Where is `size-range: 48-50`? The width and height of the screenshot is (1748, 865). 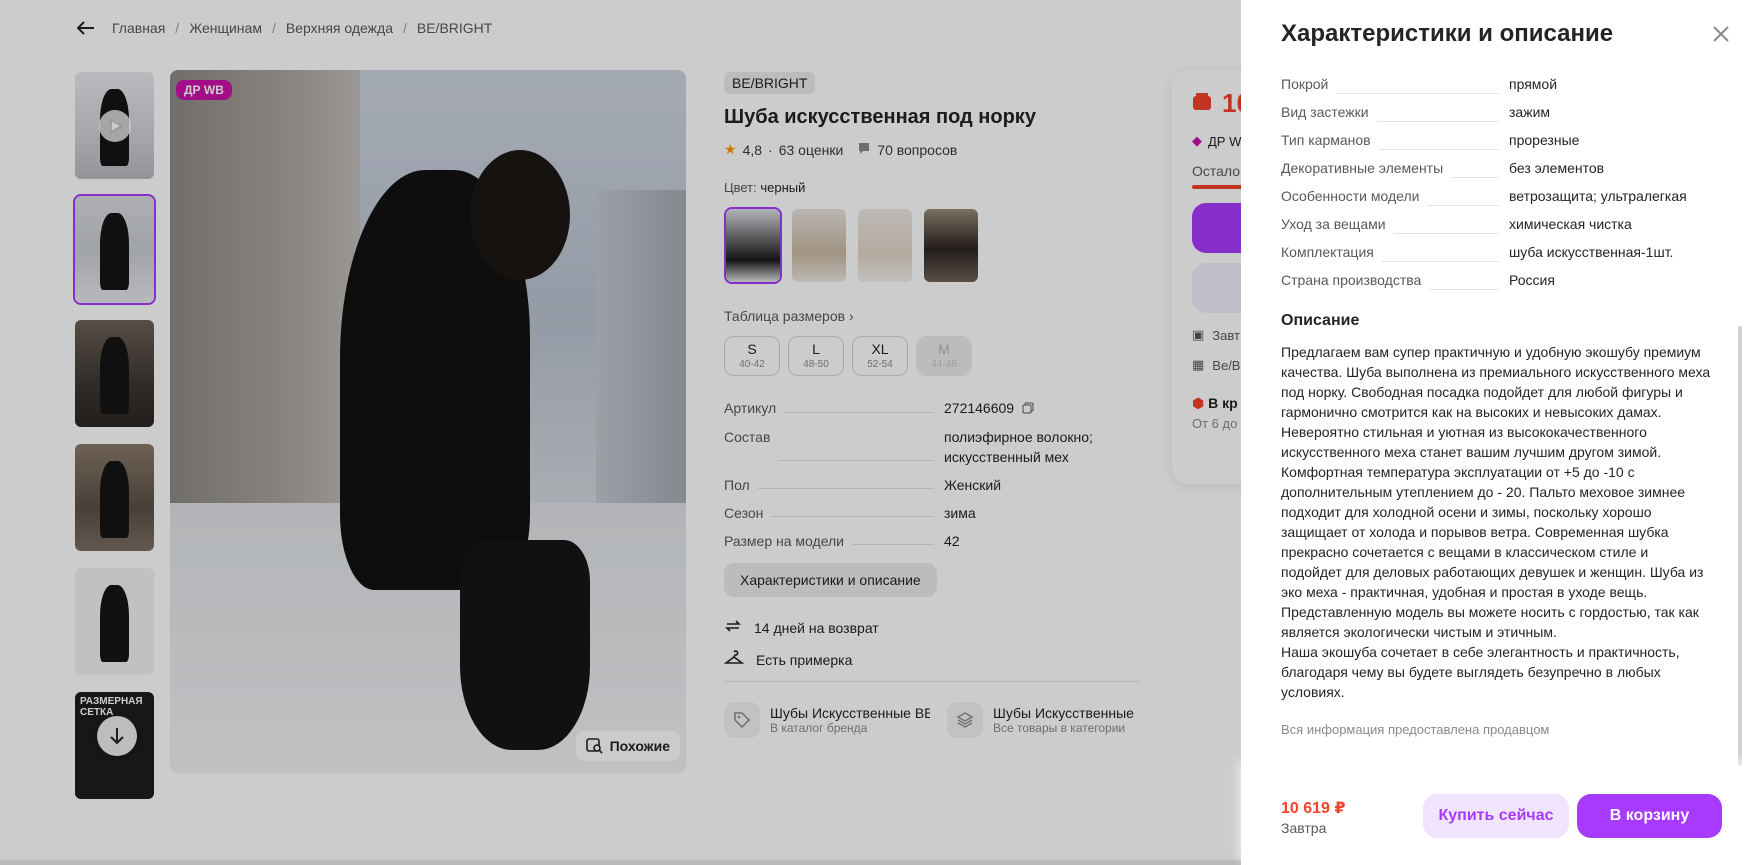 size-range: 48-50 is located at coordinates (816, 364).